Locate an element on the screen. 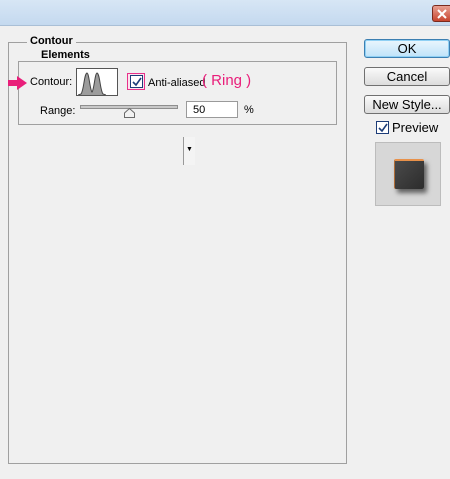 Image resolution: width=450 pixels, height=479 pixels. group-title: Elements is located at coordinates (65, 55).